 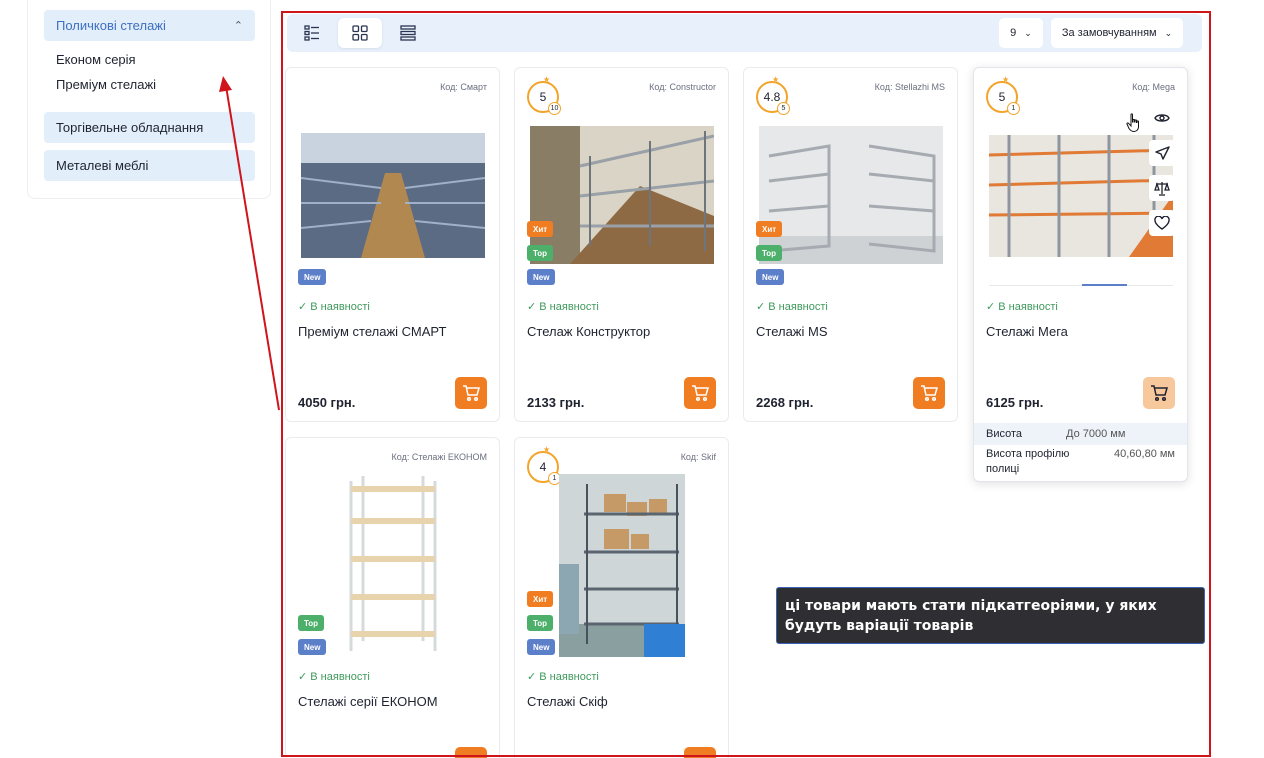 What do you see at coordinates (102, 165) in the screenshot?
I see `category-label: Металеві меблі` at bounding box center [102, 165].